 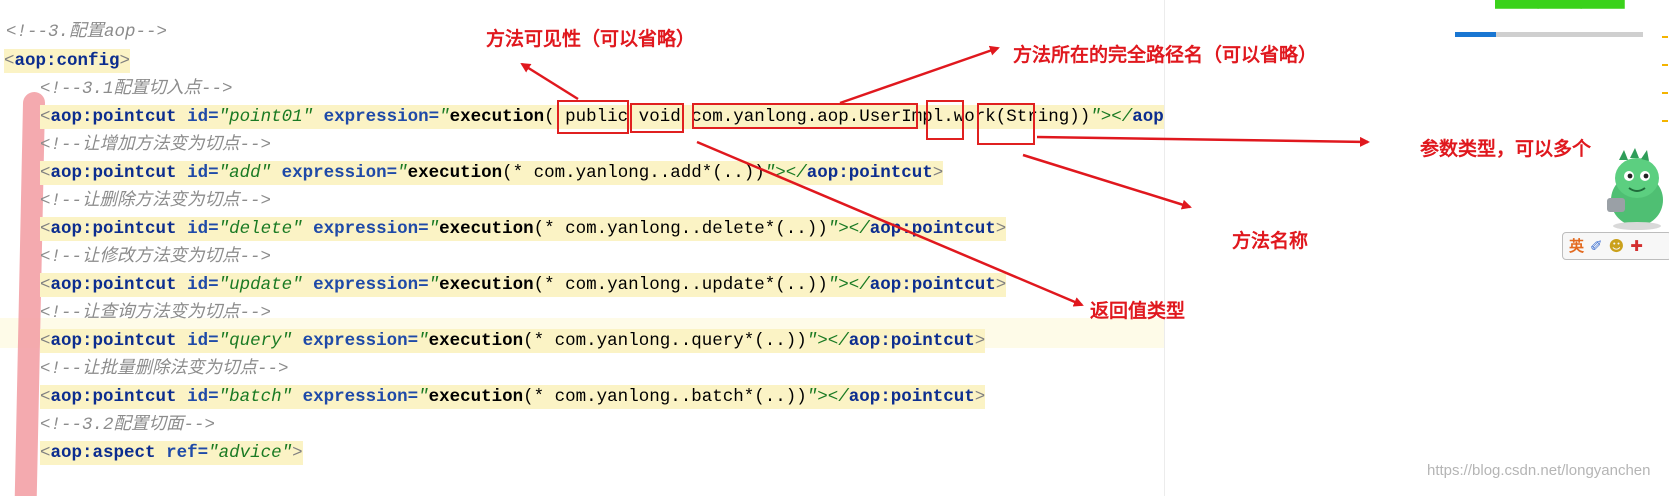 What do you see at coordinates (1107, 181) in the screenshot?
I see `arrow-method-name` at bounding box center [1107, 181].